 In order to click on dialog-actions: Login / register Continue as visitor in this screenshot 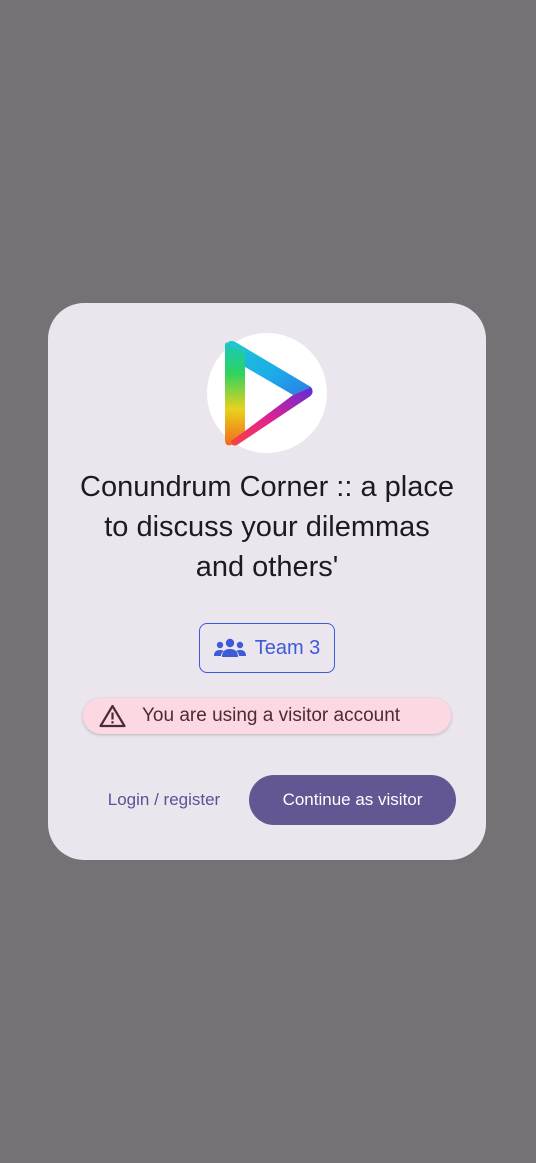, I will do `click(267, 800)`.